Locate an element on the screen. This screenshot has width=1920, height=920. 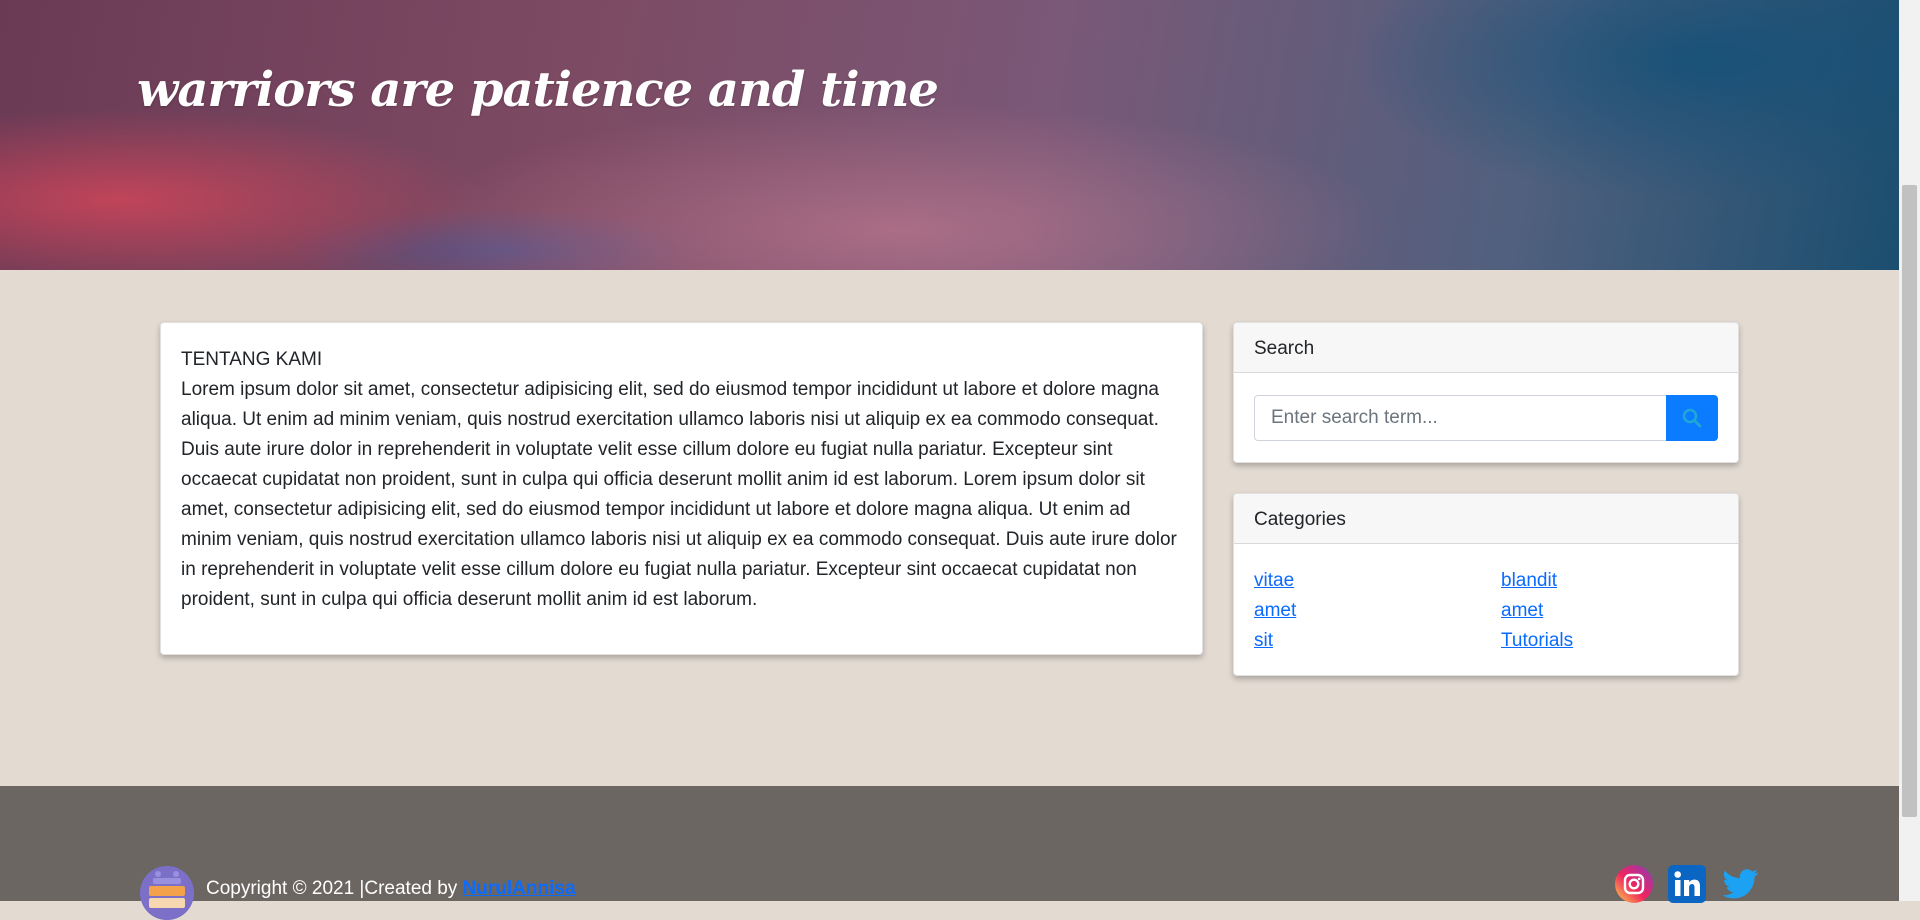
category-link-amet-2: amet is located at coordinates (1609, 611).